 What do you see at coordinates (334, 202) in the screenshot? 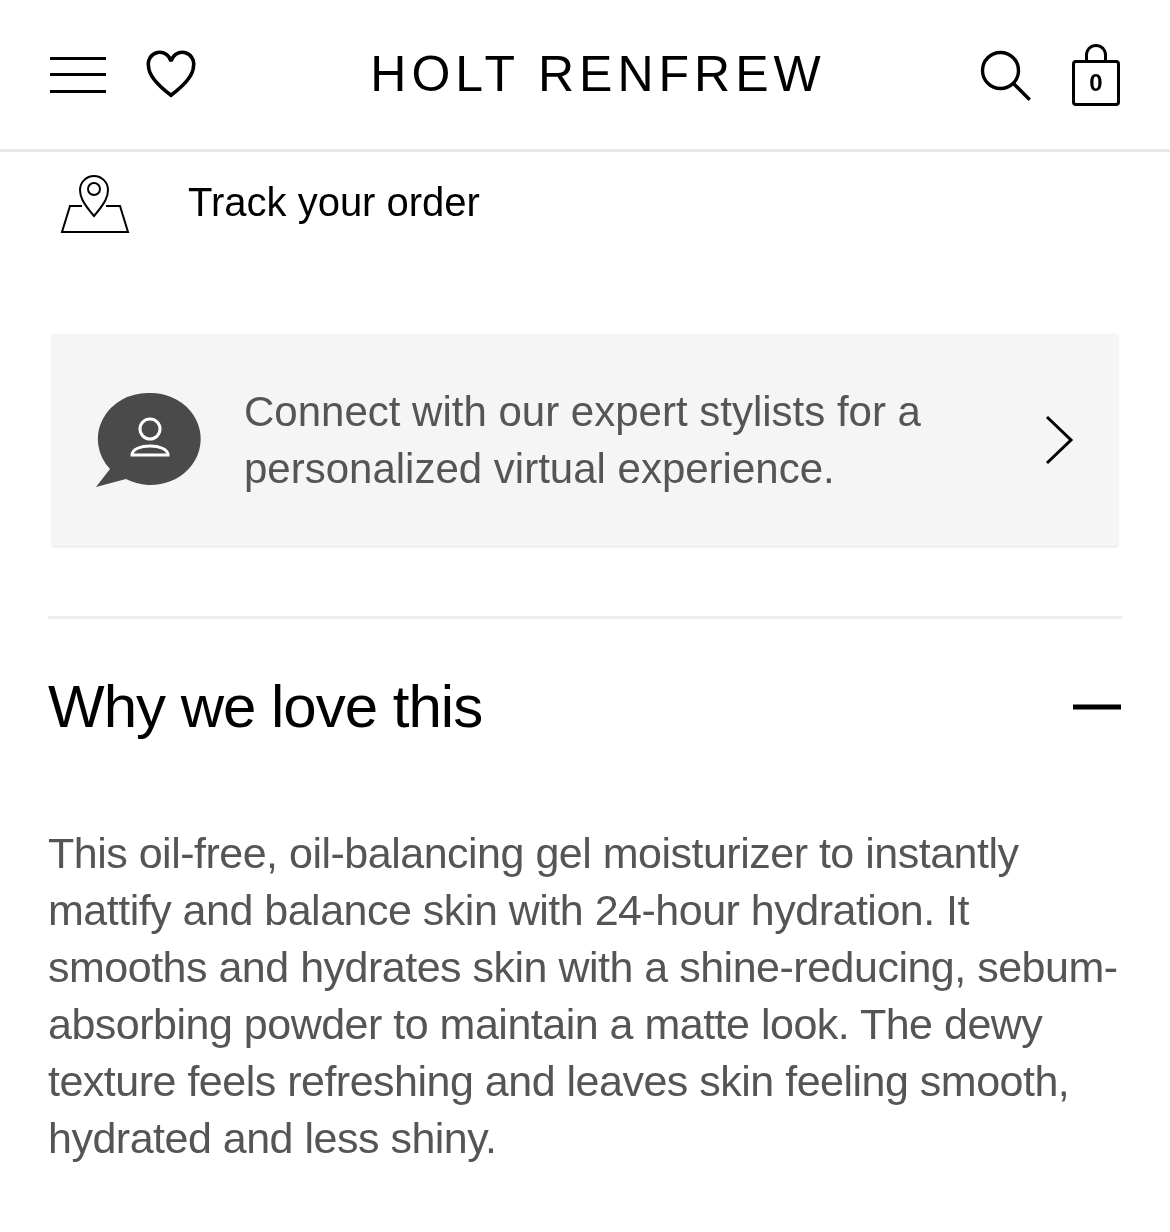
I see `track-order-link: Track your order` at bounding box center [334, 202].